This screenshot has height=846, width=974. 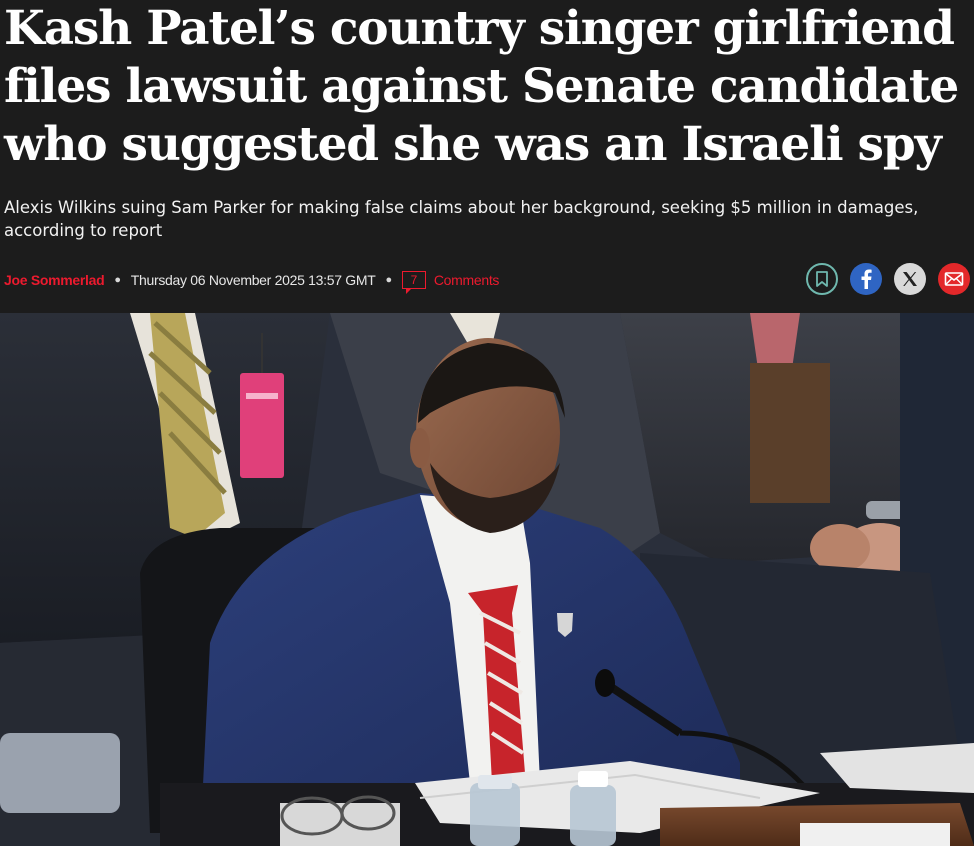 I want to click on comments-label: Comments, so click(x=466, y=280).